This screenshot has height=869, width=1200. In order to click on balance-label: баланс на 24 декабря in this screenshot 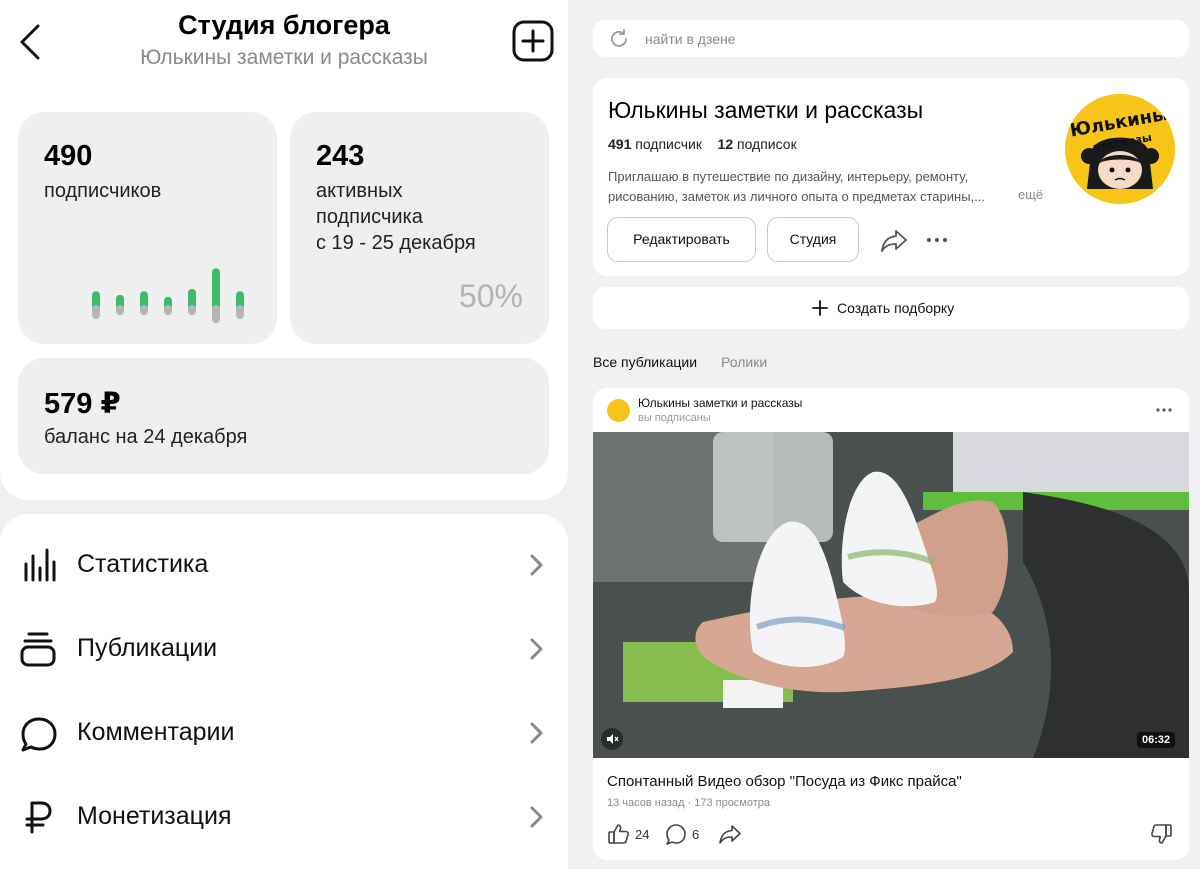, I will do `click(146, 437)`.